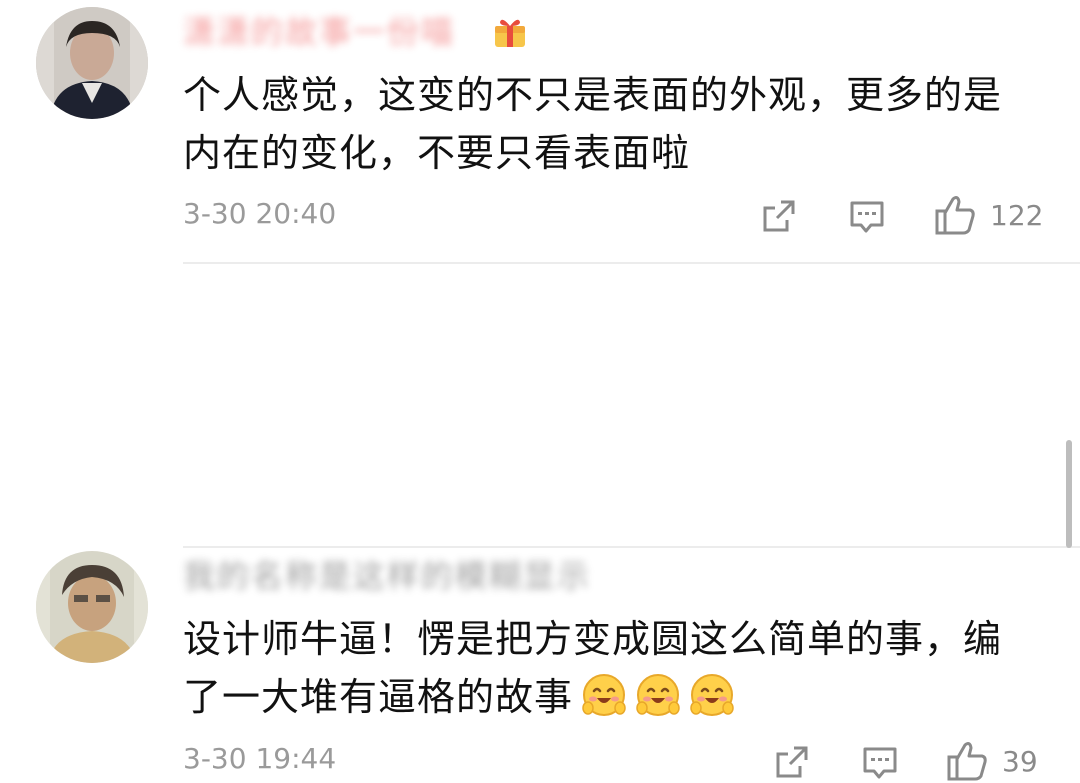 This screenshot has width=1080, height=783. What do you see at coordinates (631, 547) in the screenshot?
I see `divider` at bounding box center [631, 547].